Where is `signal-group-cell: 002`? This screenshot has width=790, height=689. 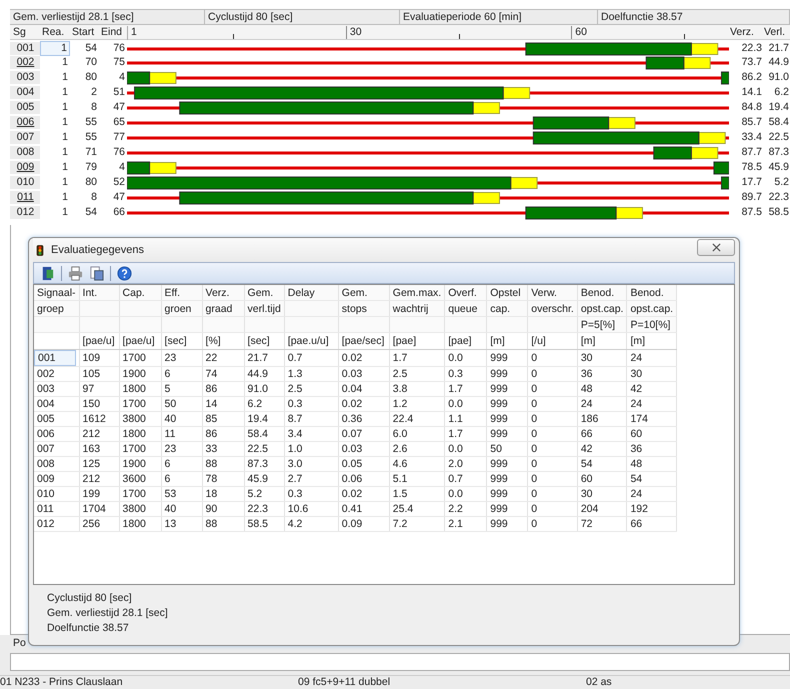 signal-group-cell: 002 is located at coordinates (25, 62).